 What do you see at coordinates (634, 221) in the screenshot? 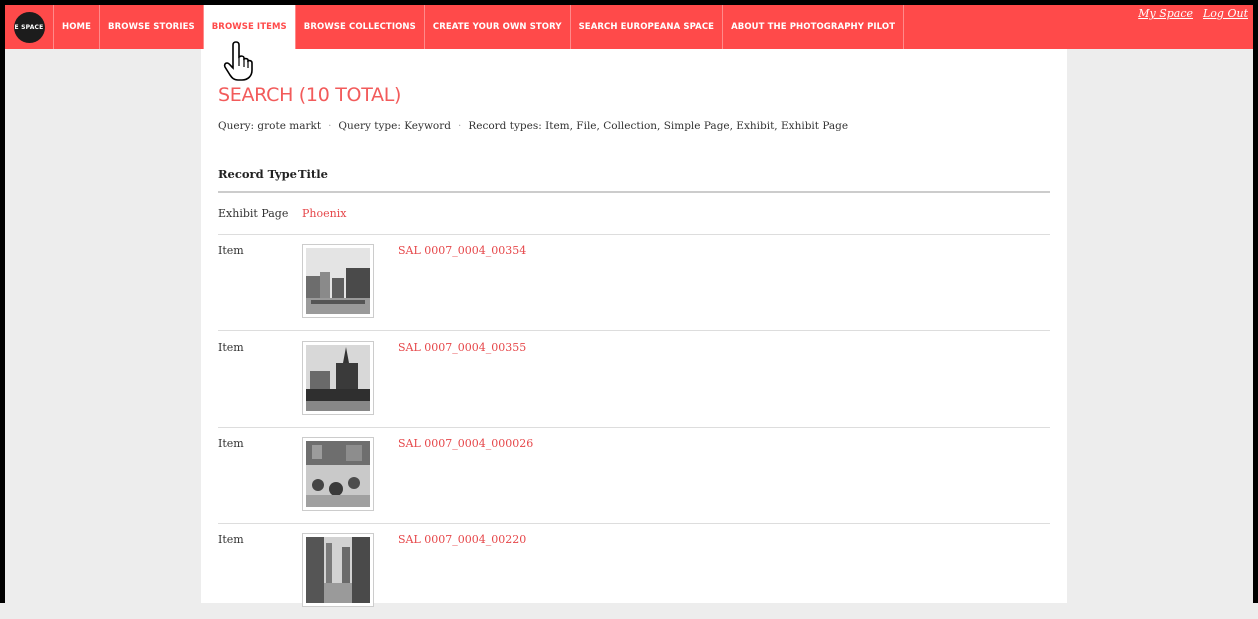
I see `table-row: Exhibit Page Phoenix` at bounding box center [634, 221].